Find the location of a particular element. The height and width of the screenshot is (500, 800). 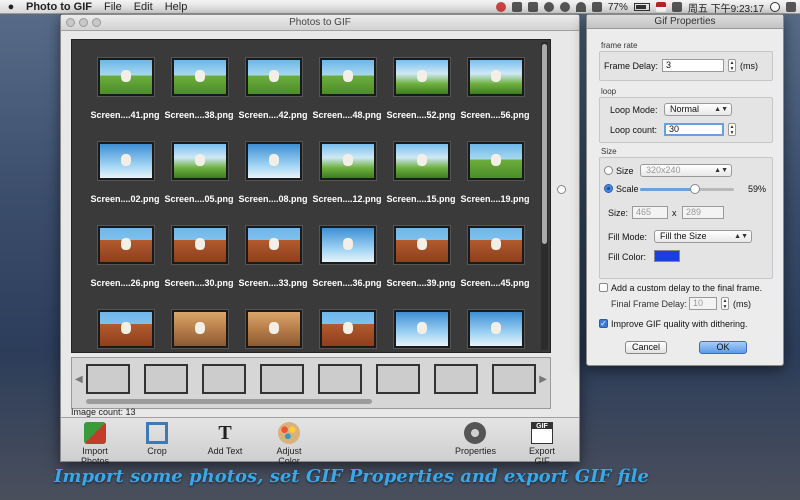

fill-mode-select: Fill the Size ▲▼ is located at coordinates (703, 236).